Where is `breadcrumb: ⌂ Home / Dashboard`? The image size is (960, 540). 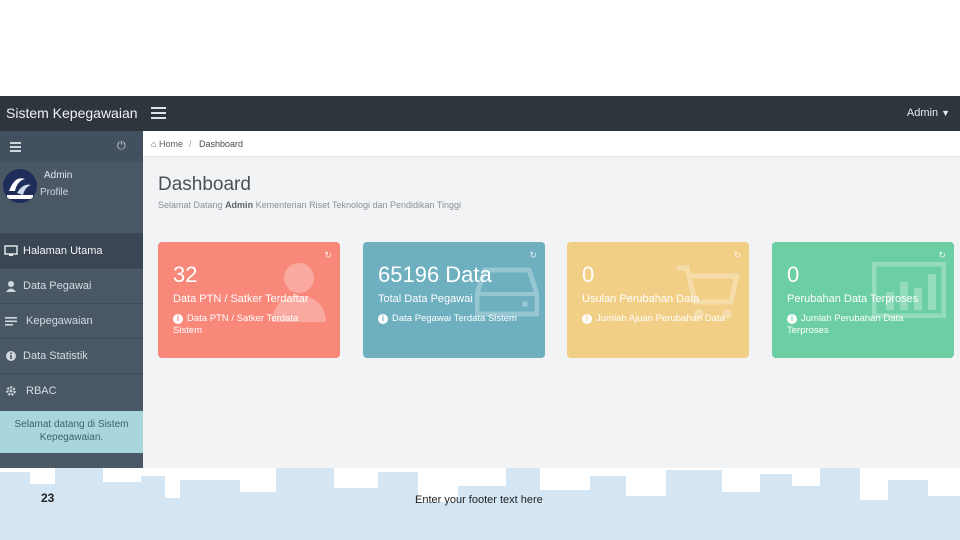 breadcrumb: ⌂ Home / Dashboard is located at coordinates (551, 144).